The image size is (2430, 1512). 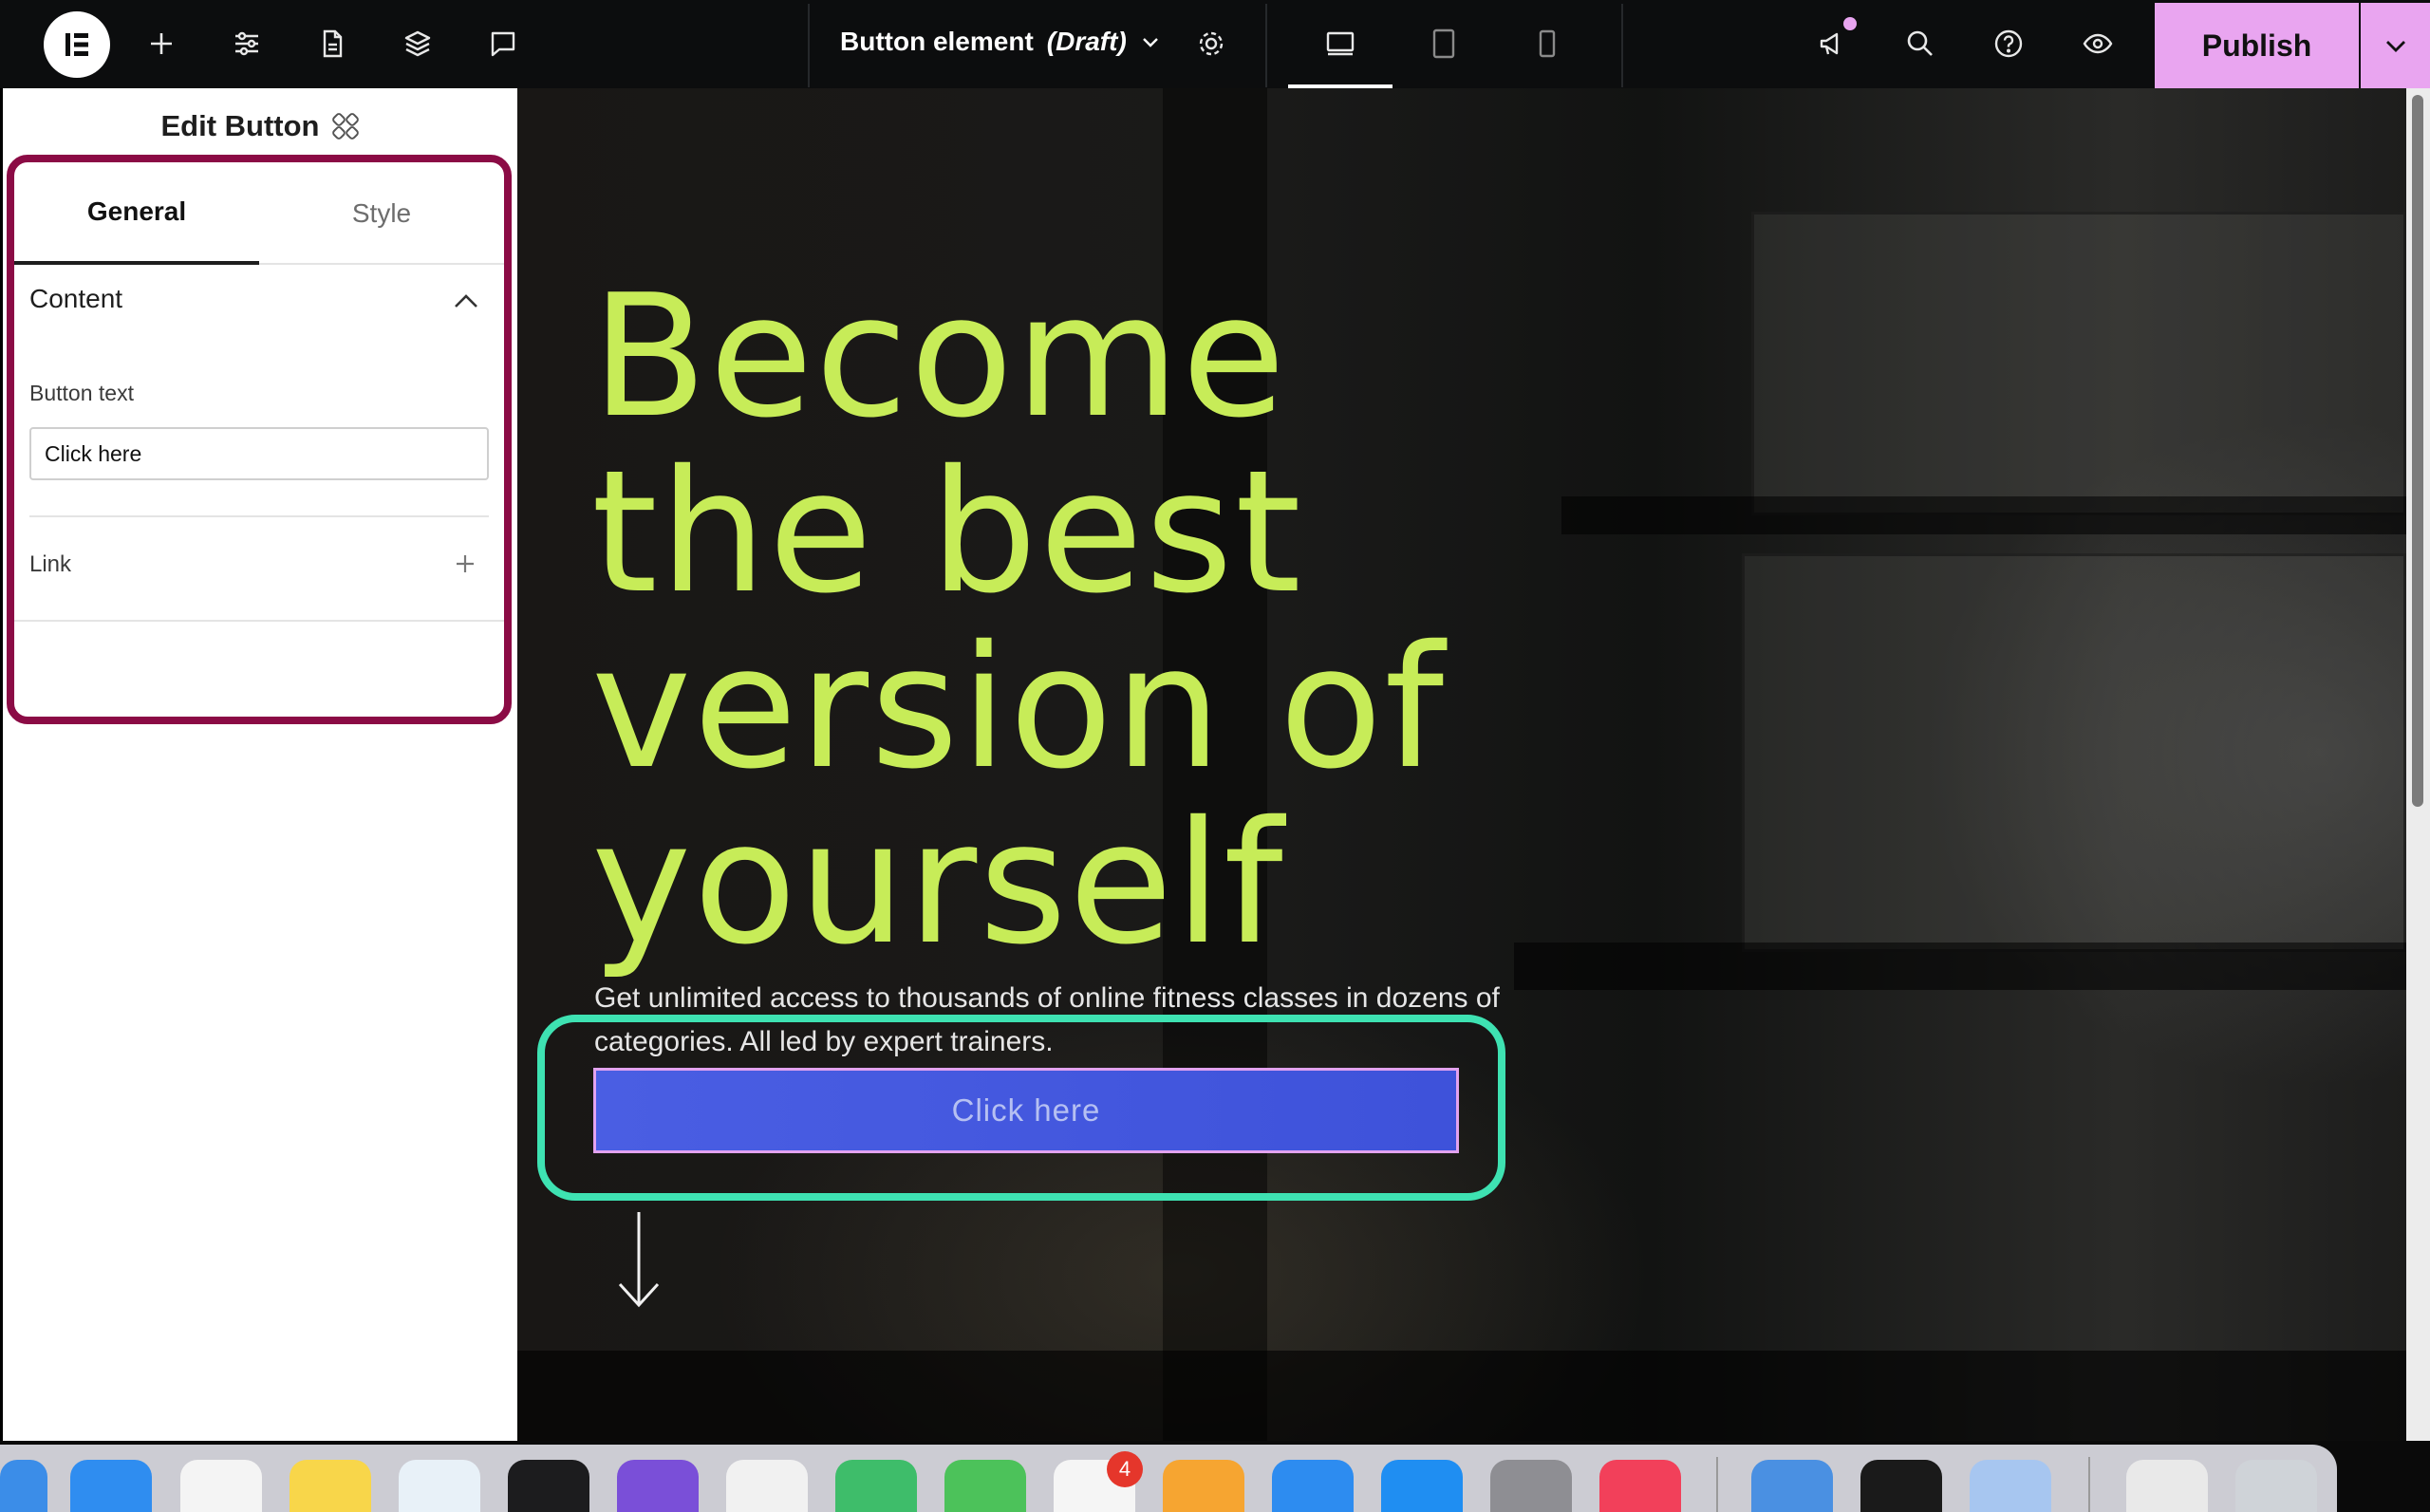 What do you see at coordinates (1026, 1111) in the screenshot?
I see `cta-button: Click here` at bounding box center [1026, 1111].